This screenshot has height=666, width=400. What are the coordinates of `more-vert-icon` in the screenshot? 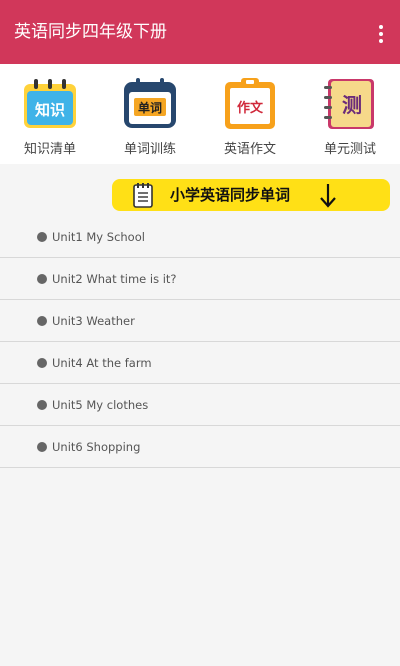 It's located at (381, 27).